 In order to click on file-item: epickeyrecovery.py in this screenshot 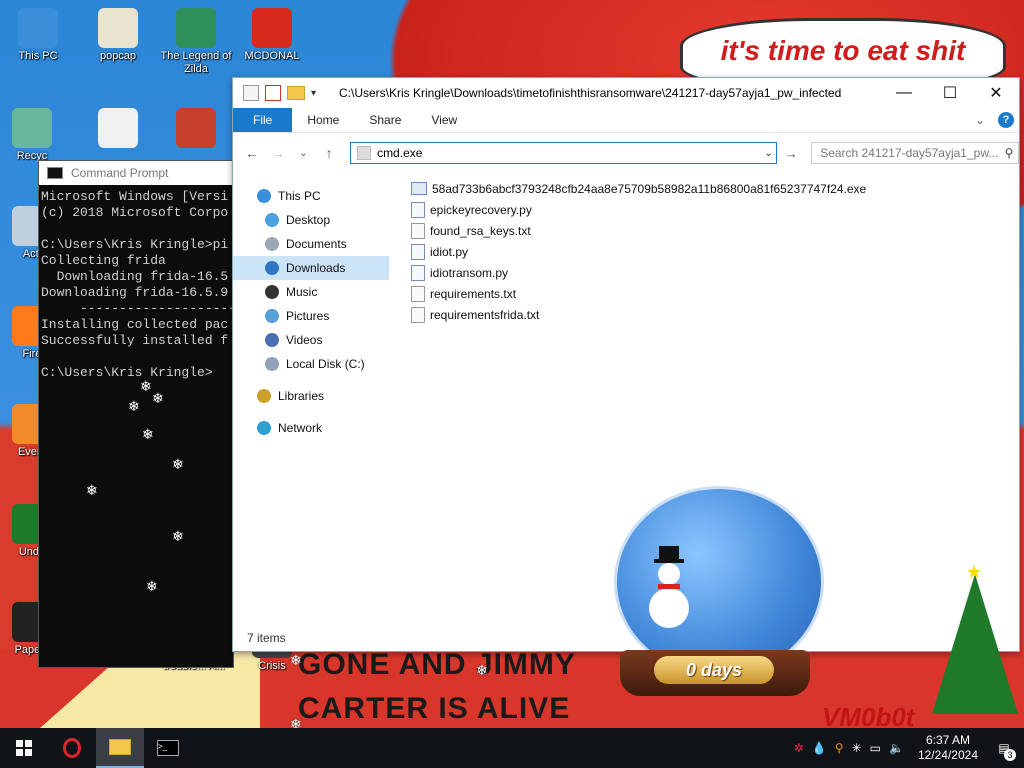, I will do `click(638, 209)`.